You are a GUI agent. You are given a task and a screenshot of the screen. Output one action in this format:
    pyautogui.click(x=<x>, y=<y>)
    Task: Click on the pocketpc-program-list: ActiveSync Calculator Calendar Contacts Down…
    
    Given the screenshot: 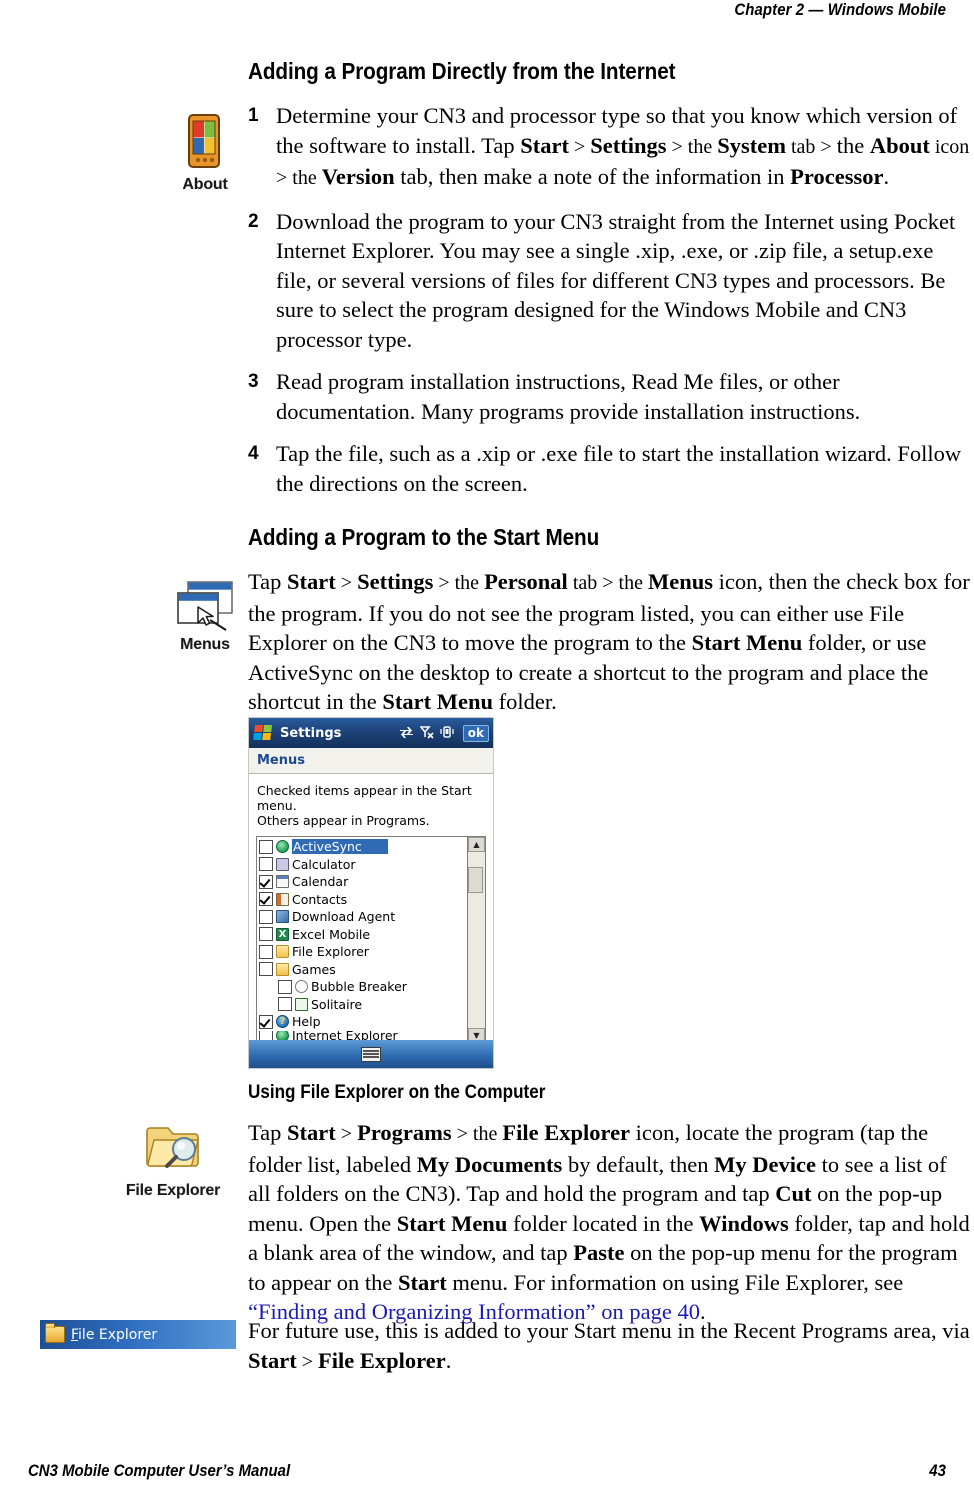 What is the action you would take?
    pyautogui.click(x=371, y=940)
    